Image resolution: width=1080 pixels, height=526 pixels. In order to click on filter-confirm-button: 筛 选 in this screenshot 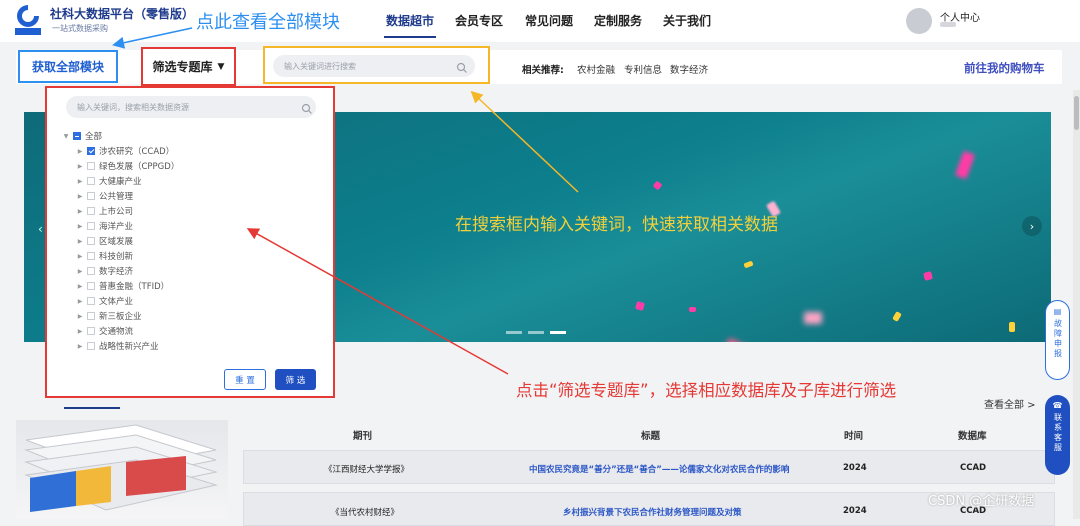, I will do `click(295, 379)`.